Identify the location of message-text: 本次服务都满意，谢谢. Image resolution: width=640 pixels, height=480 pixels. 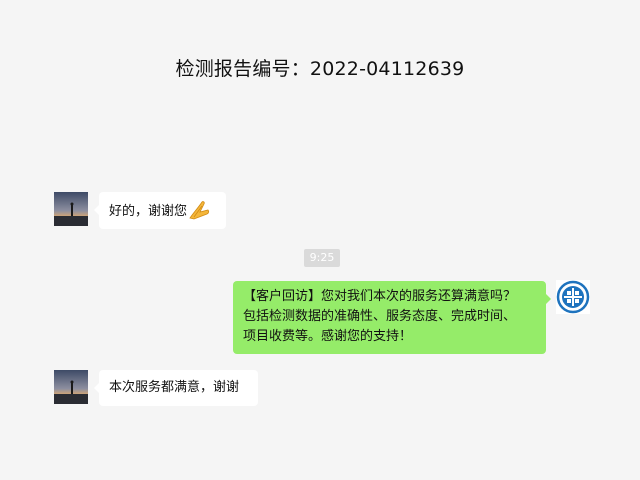
(174, 387).